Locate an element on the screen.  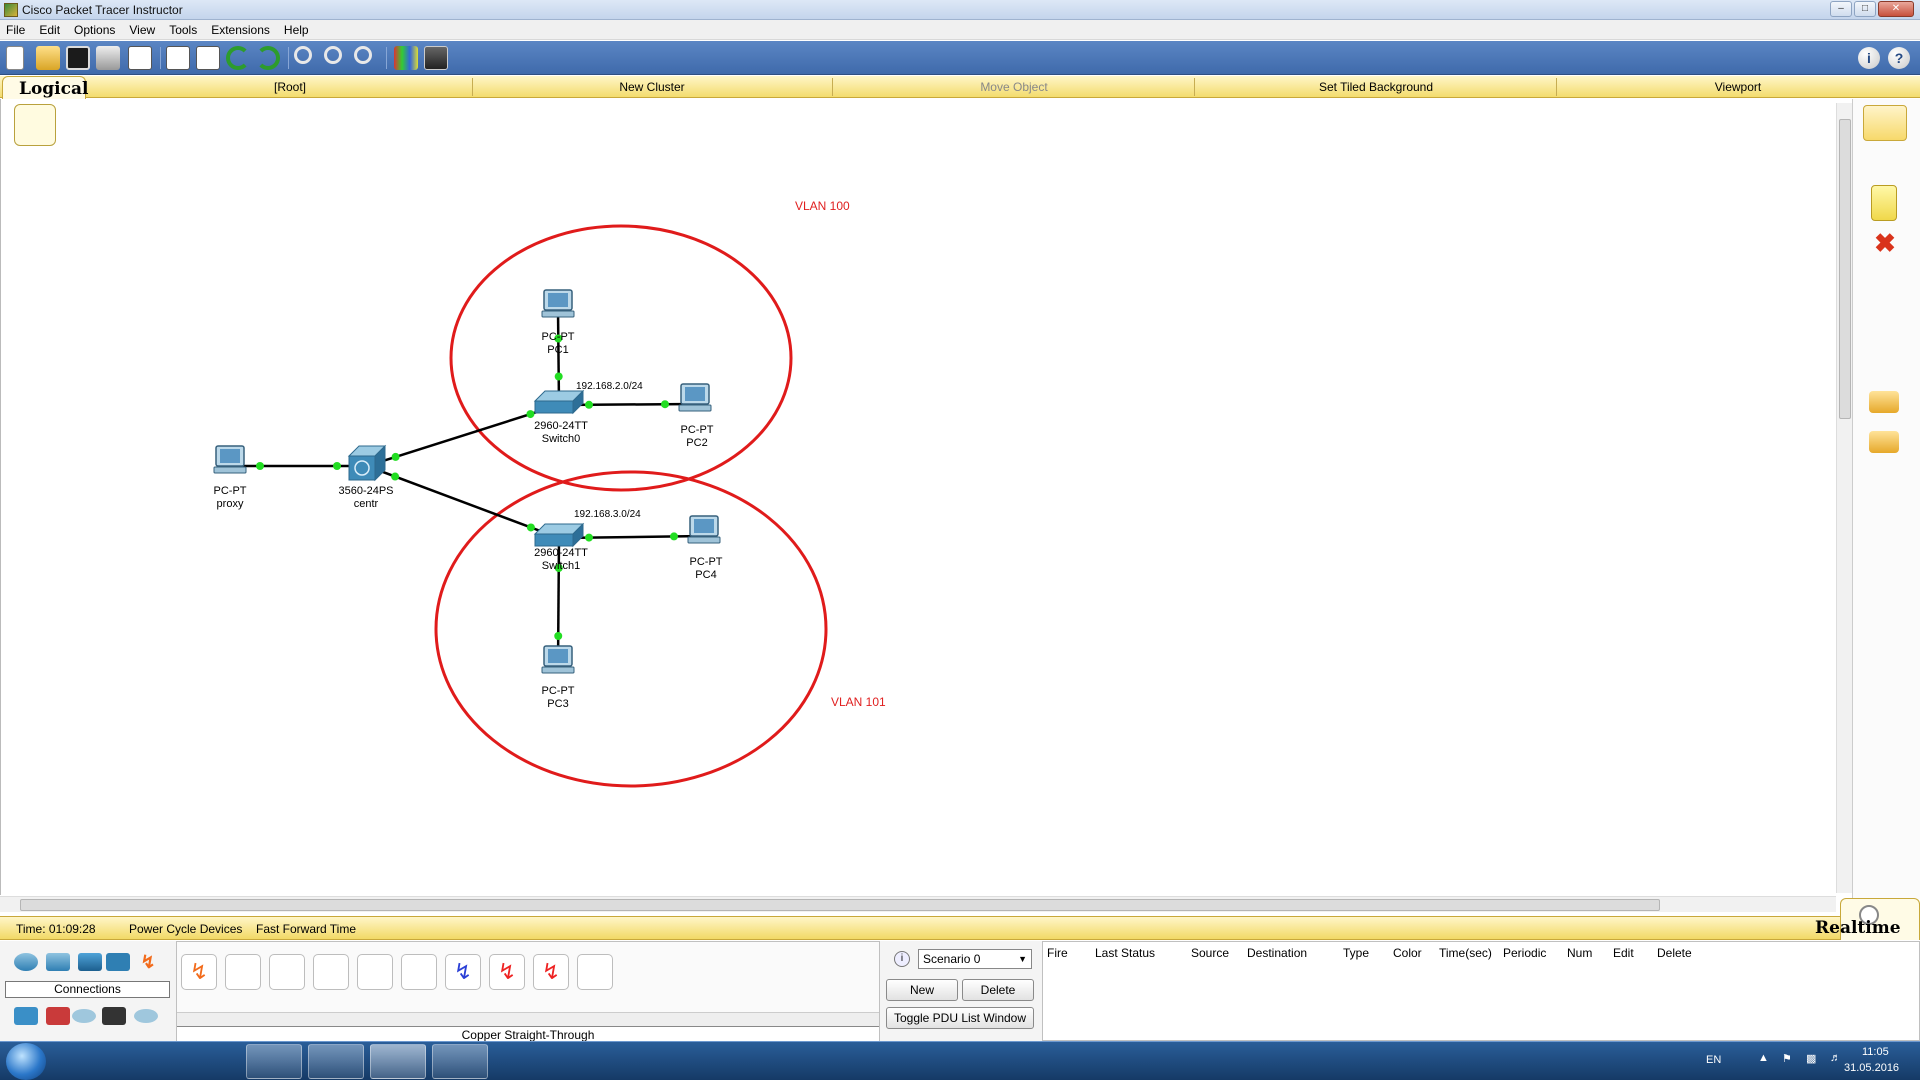
new-cluster-button: New Cluster is located at coordinates (652, 87).